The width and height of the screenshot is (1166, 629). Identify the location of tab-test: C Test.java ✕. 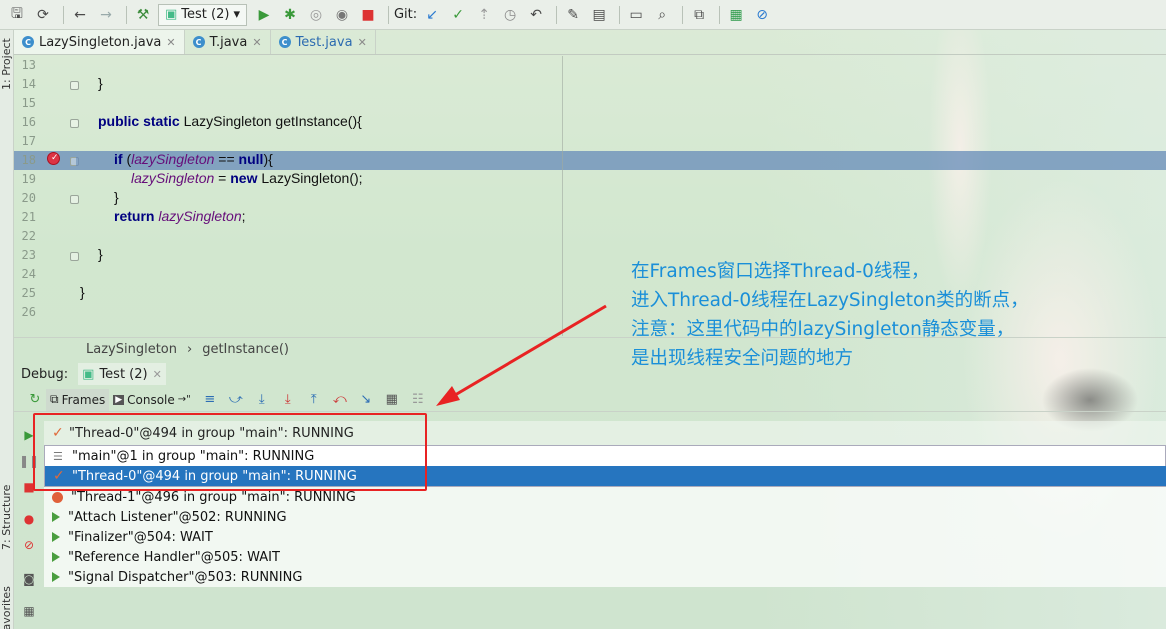
(323, 42).